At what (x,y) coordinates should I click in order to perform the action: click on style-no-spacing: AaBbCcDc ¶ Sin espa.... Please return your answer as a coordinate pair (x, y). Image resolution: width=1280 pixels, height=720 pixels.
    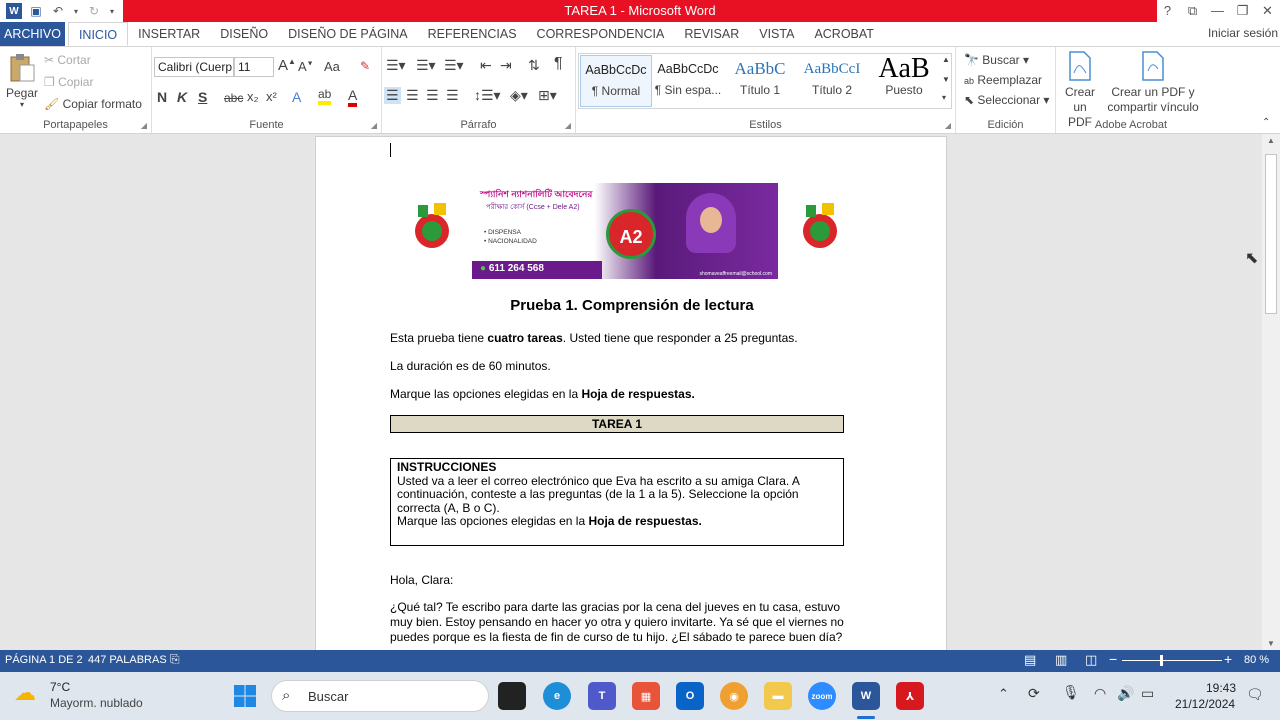
    Looking at the image, I should click on (688, 81).